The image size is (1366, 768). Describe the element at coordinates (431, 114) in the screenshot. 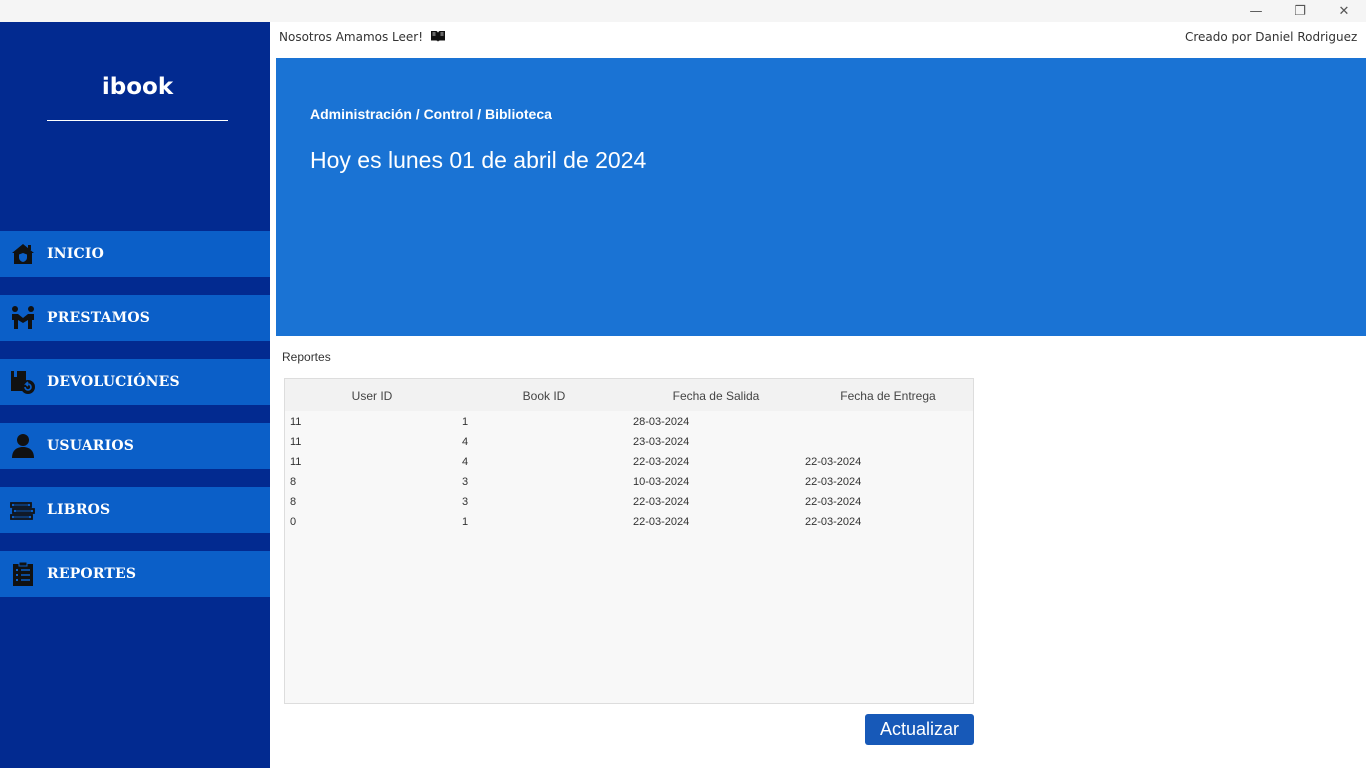

I see `breadcrumb: Administración / Control / Biblioteca` at that location.